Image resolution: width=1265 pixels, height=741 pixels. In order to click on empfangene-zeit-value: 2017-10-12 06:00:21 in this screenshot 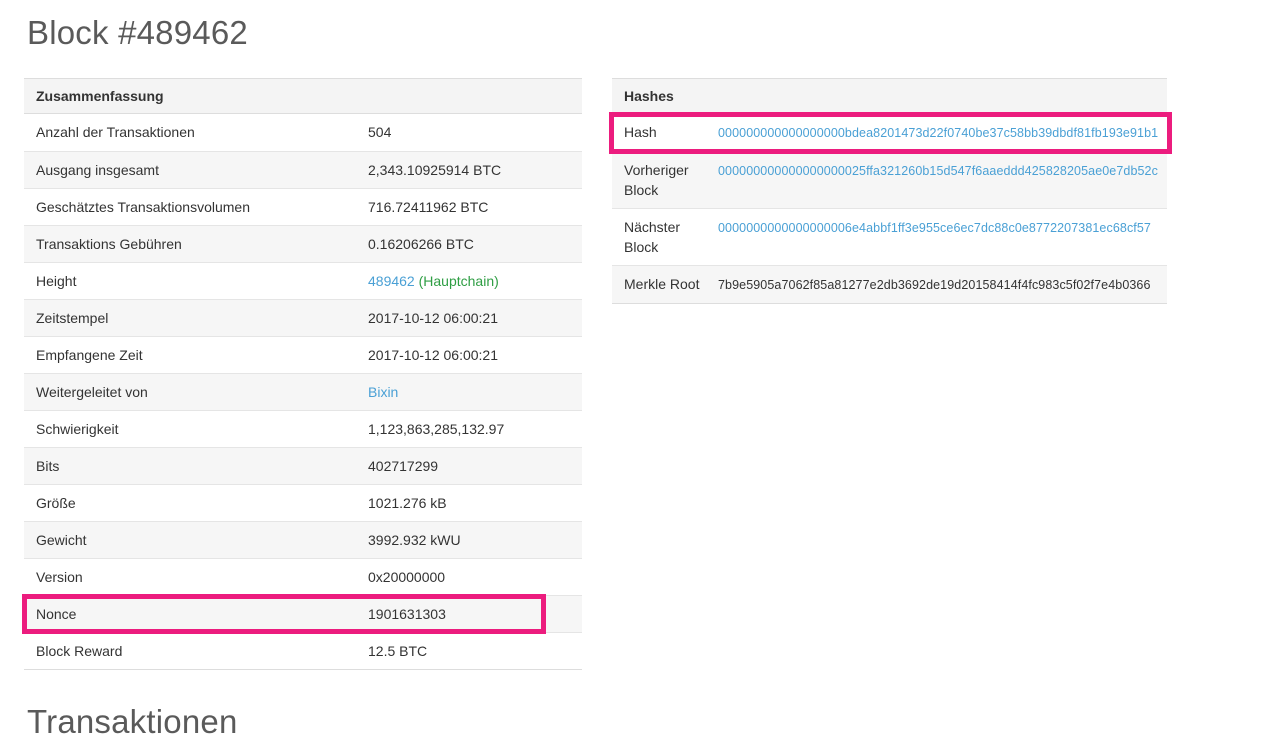, I will do `click(433, 355)`.